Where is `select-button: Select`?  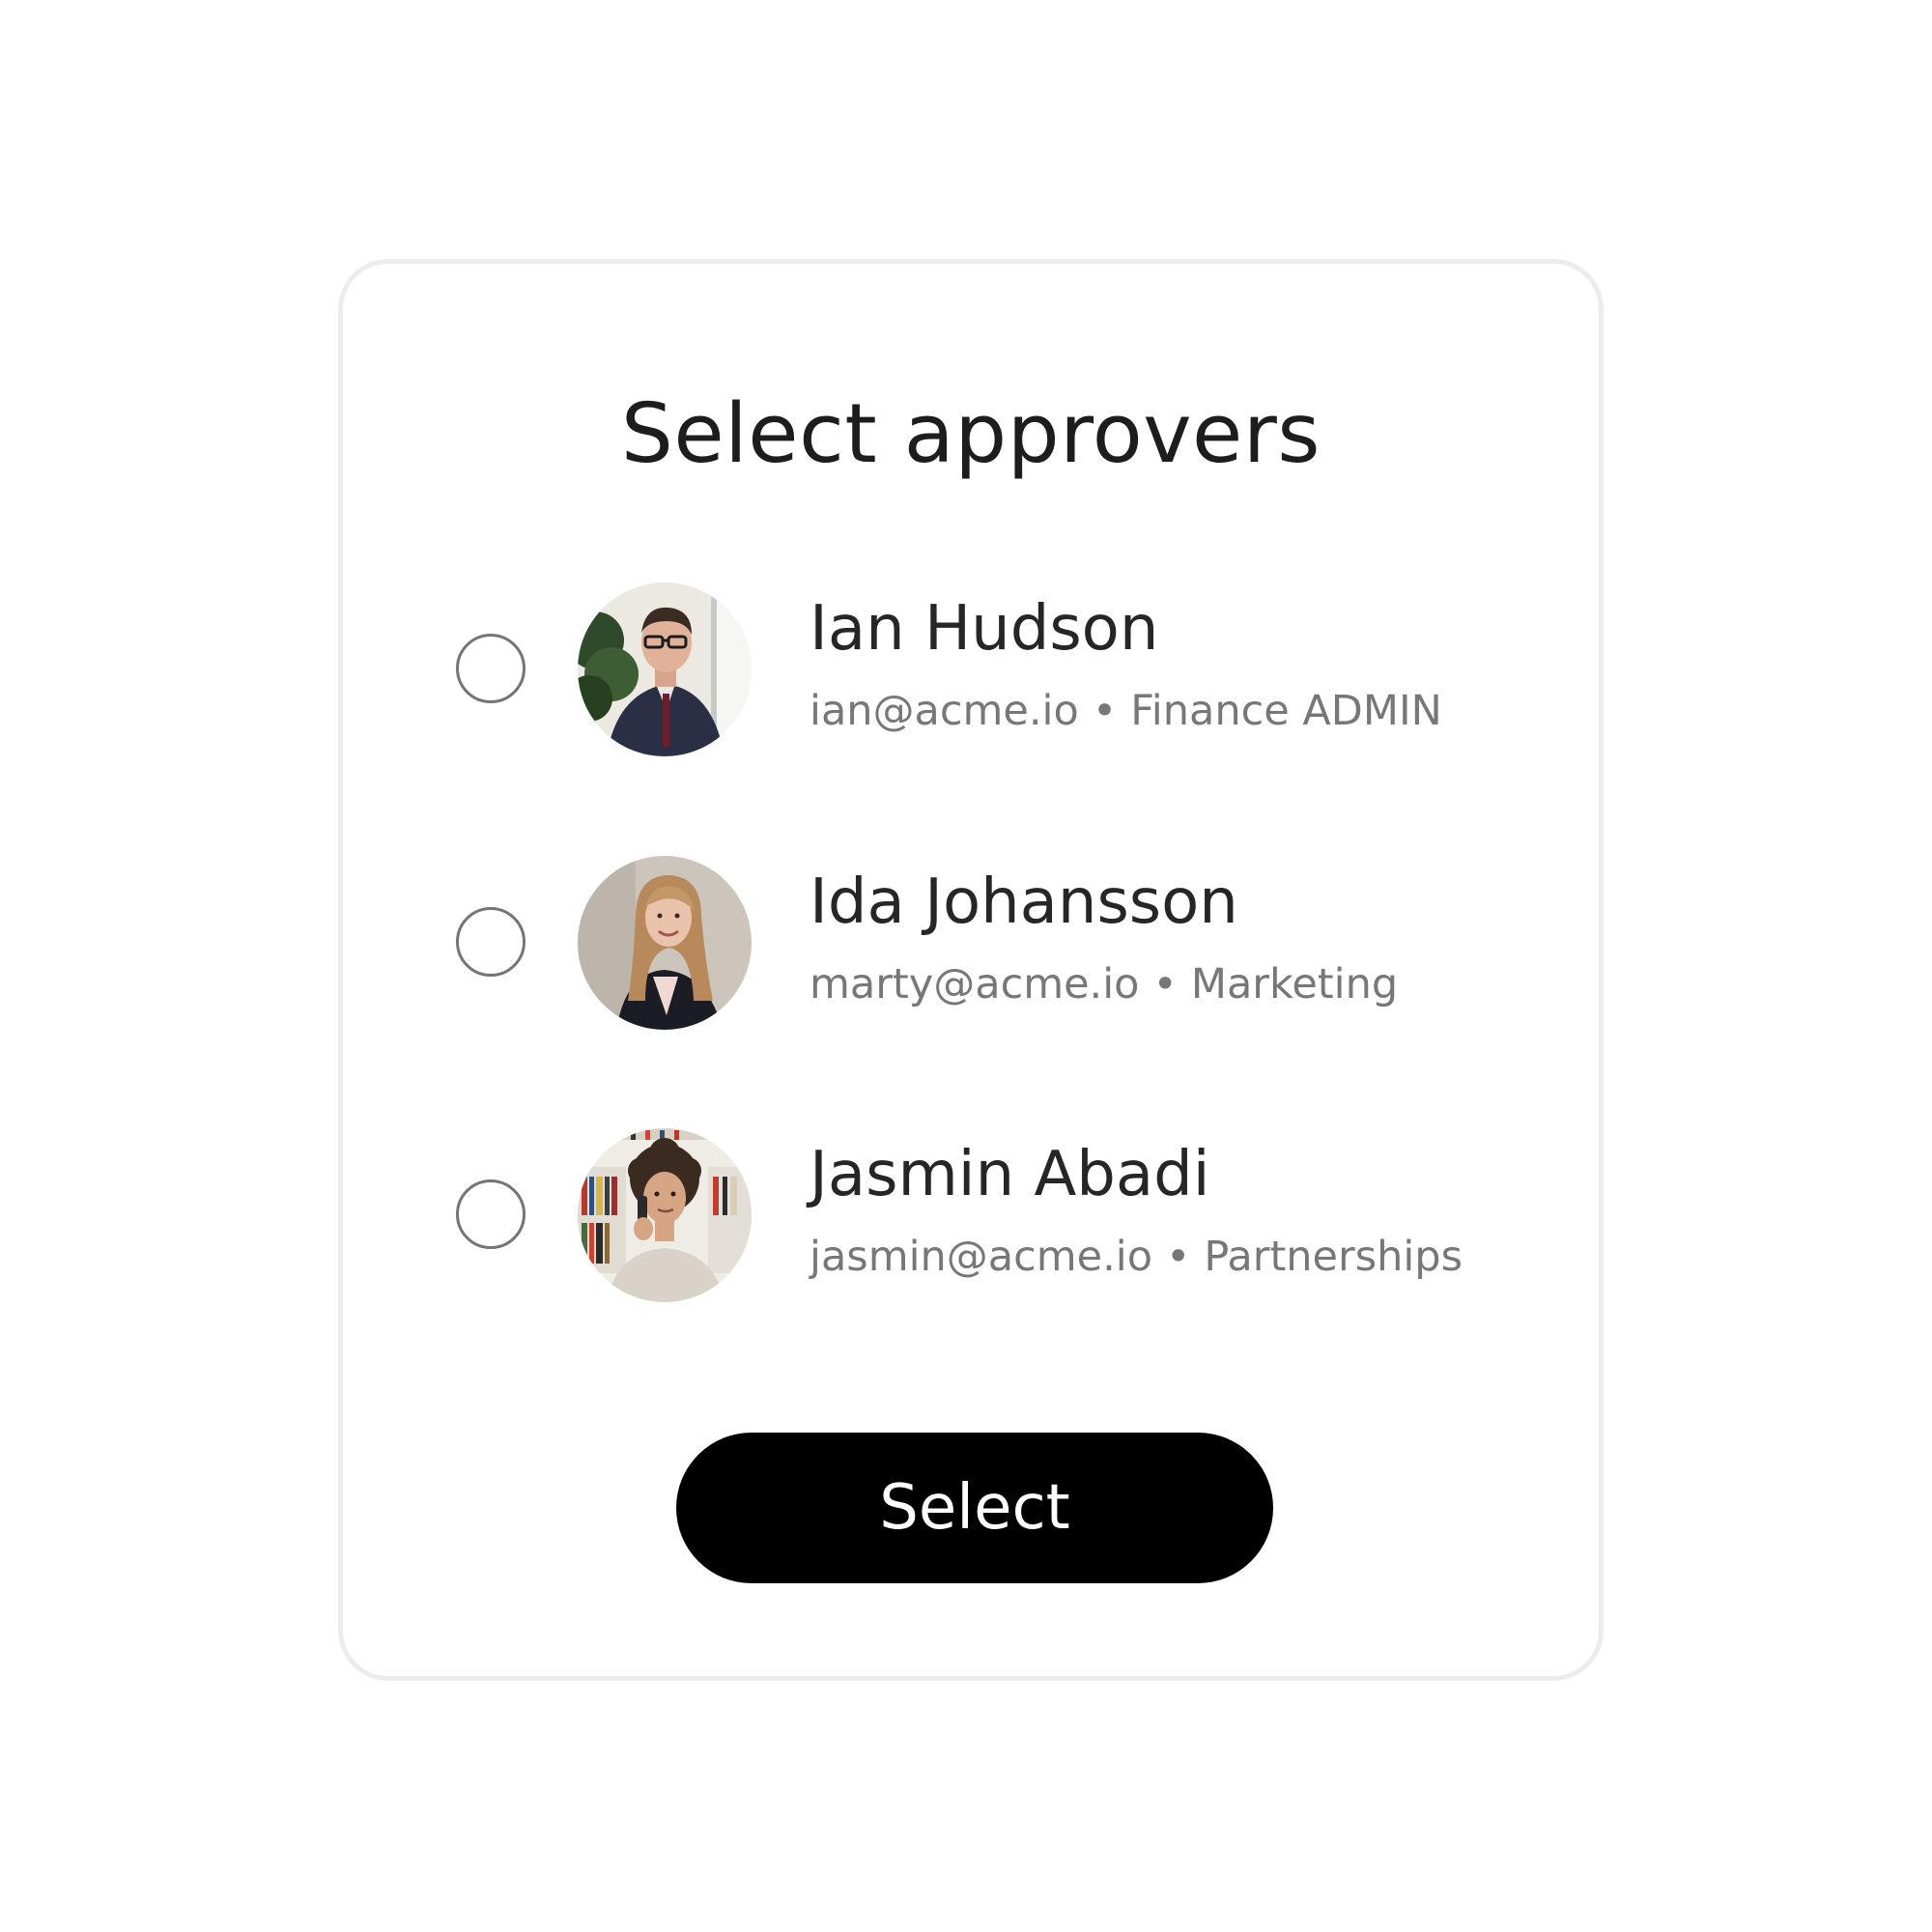
select-button: Select is located at coordinates (974, 1508).